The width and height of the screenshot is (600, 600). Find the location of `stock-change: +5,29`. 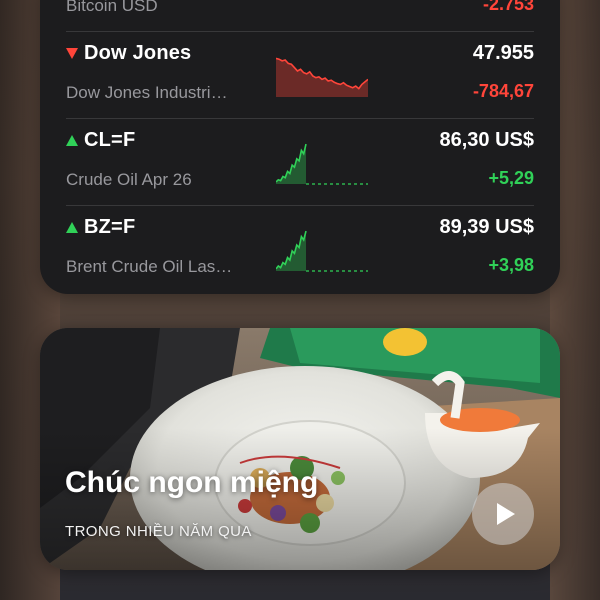

stock-change: +5,29 is located at coordinates (511, 178).